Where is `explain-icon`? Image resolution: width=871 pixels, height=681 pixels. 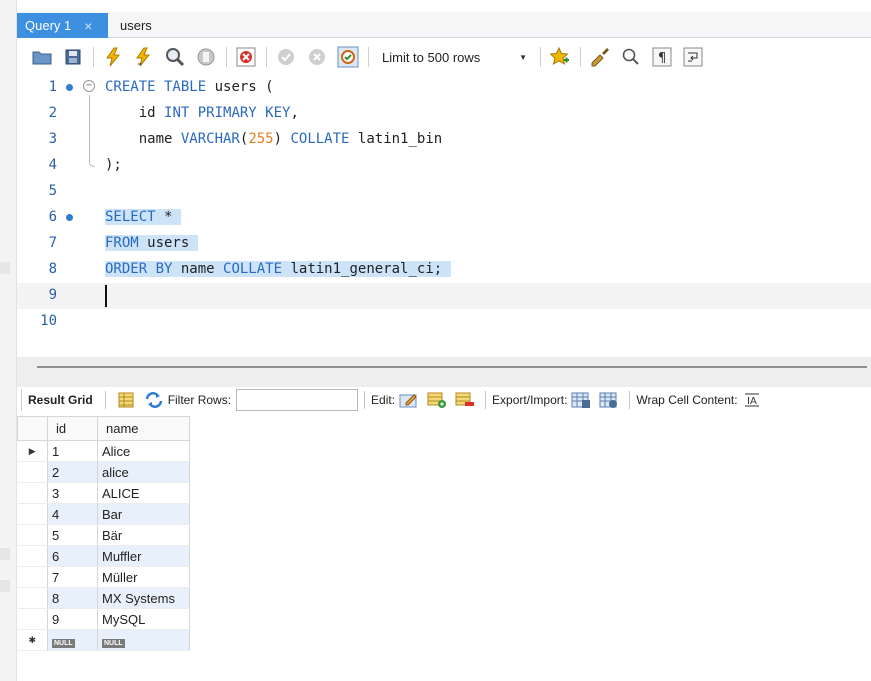
explain-icon is located at coordinates (175, 57).